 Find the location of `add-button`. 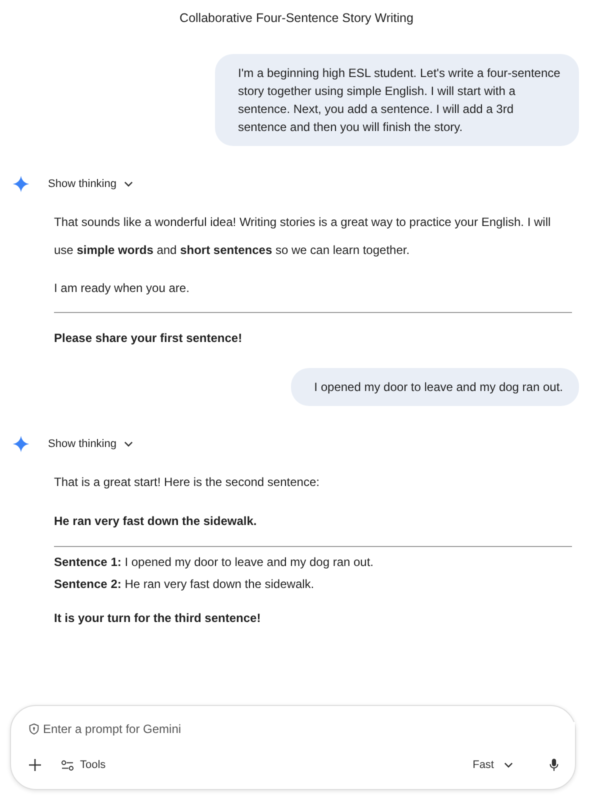

add-button is located at coordinates (35, 765).